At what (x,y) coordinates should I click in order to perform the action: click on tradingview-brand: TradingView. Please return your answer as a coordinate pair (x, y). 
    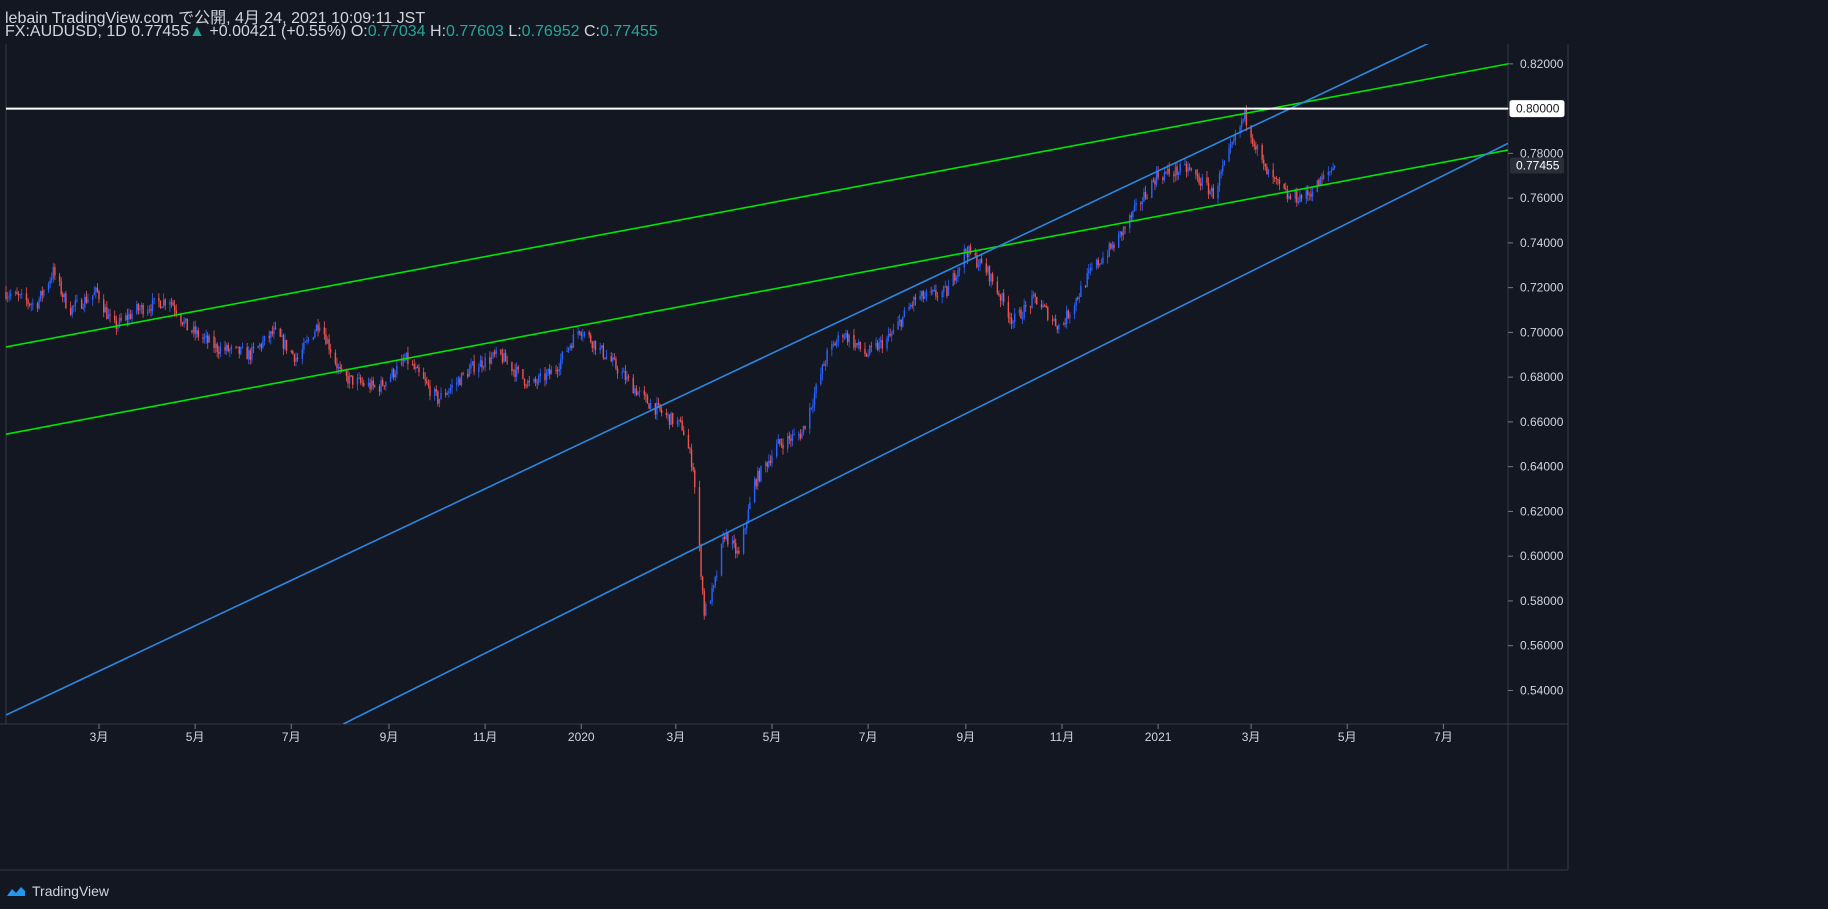
    Looking at the image, I should click on (57, 891).